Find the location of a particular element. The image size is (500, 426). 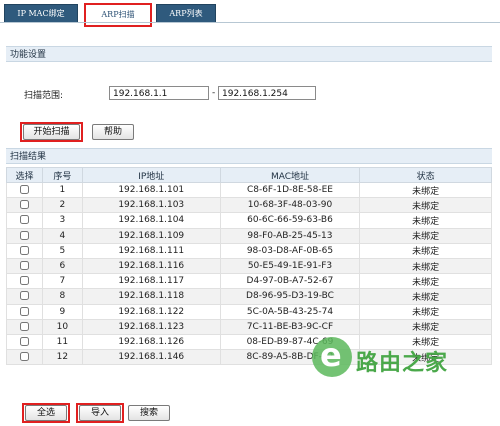

row-mac: D4-97-0B-A7-52-67 is located at coordinates (290, 281).